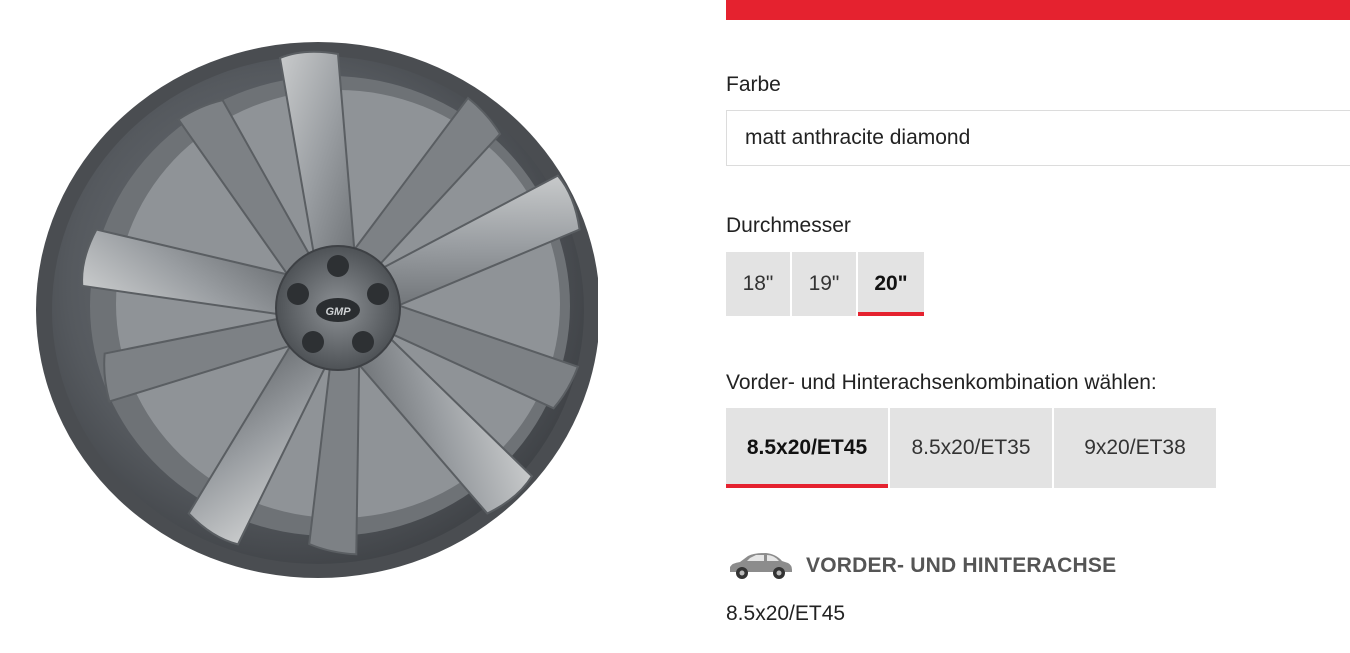  I want to click on combination-option-label: 9x20/ET38, so click(1135, 447).